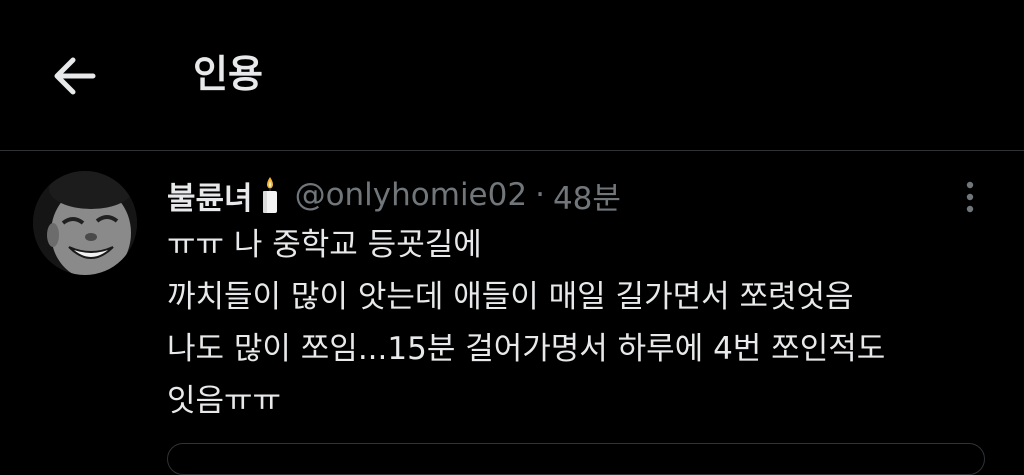 The height and width of the screenshot is (475, 1024). I want to click on tweet-text-line: 나도 많이 쪼임...15분 걸어가명서 하루에 4번 쪼인적도, so click(526, 349).